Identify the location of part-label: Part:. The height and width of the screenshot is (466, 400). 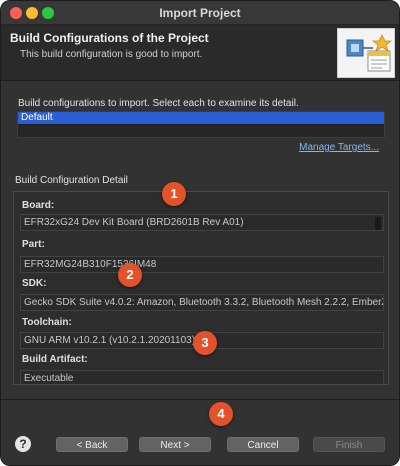
(33, 244).